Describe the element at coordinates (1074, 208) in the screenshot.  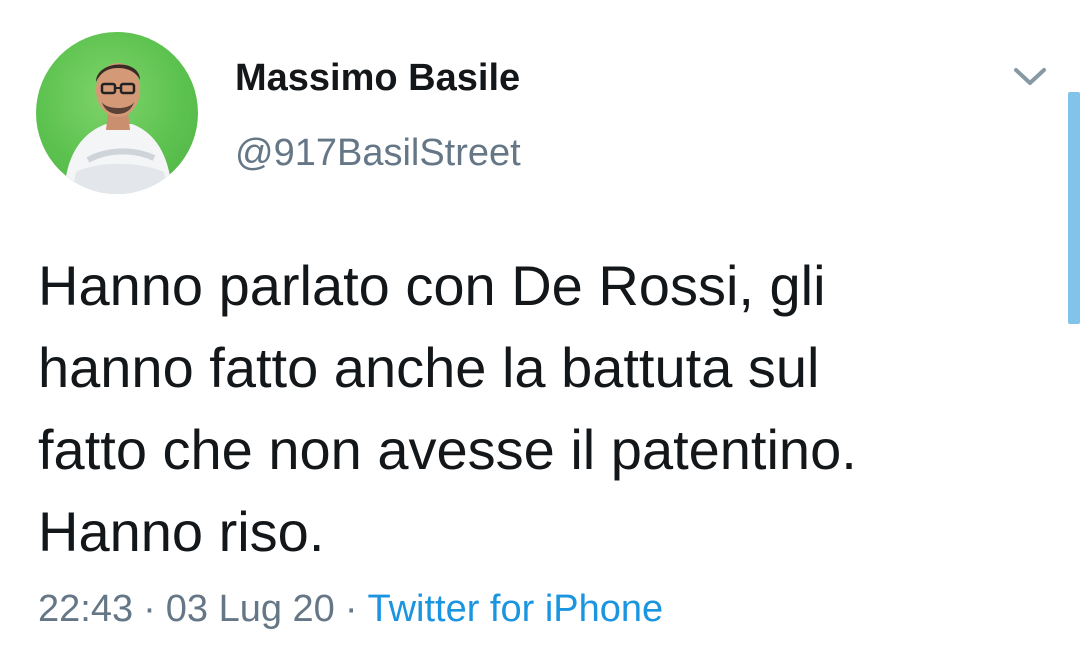
I see `scrollbar` at that location.